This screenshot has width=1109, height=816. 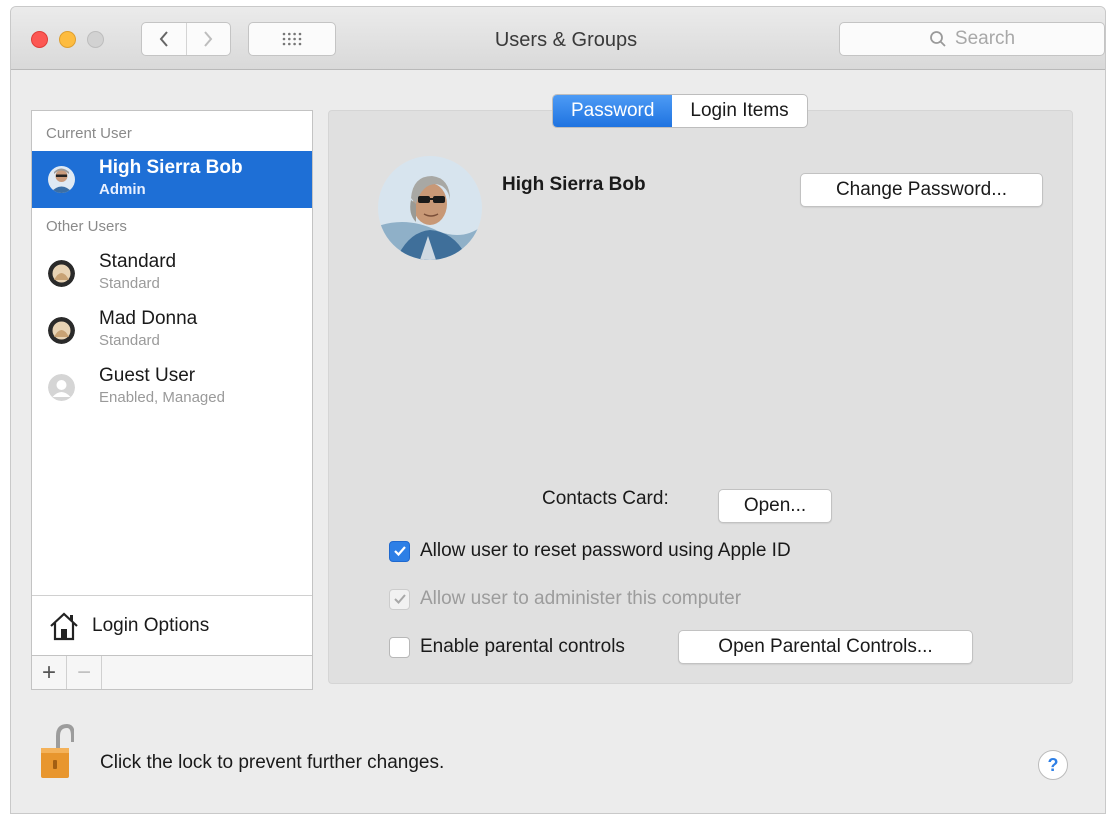 I want to click on search-placeholder: Search, so click(x=985, y=38).